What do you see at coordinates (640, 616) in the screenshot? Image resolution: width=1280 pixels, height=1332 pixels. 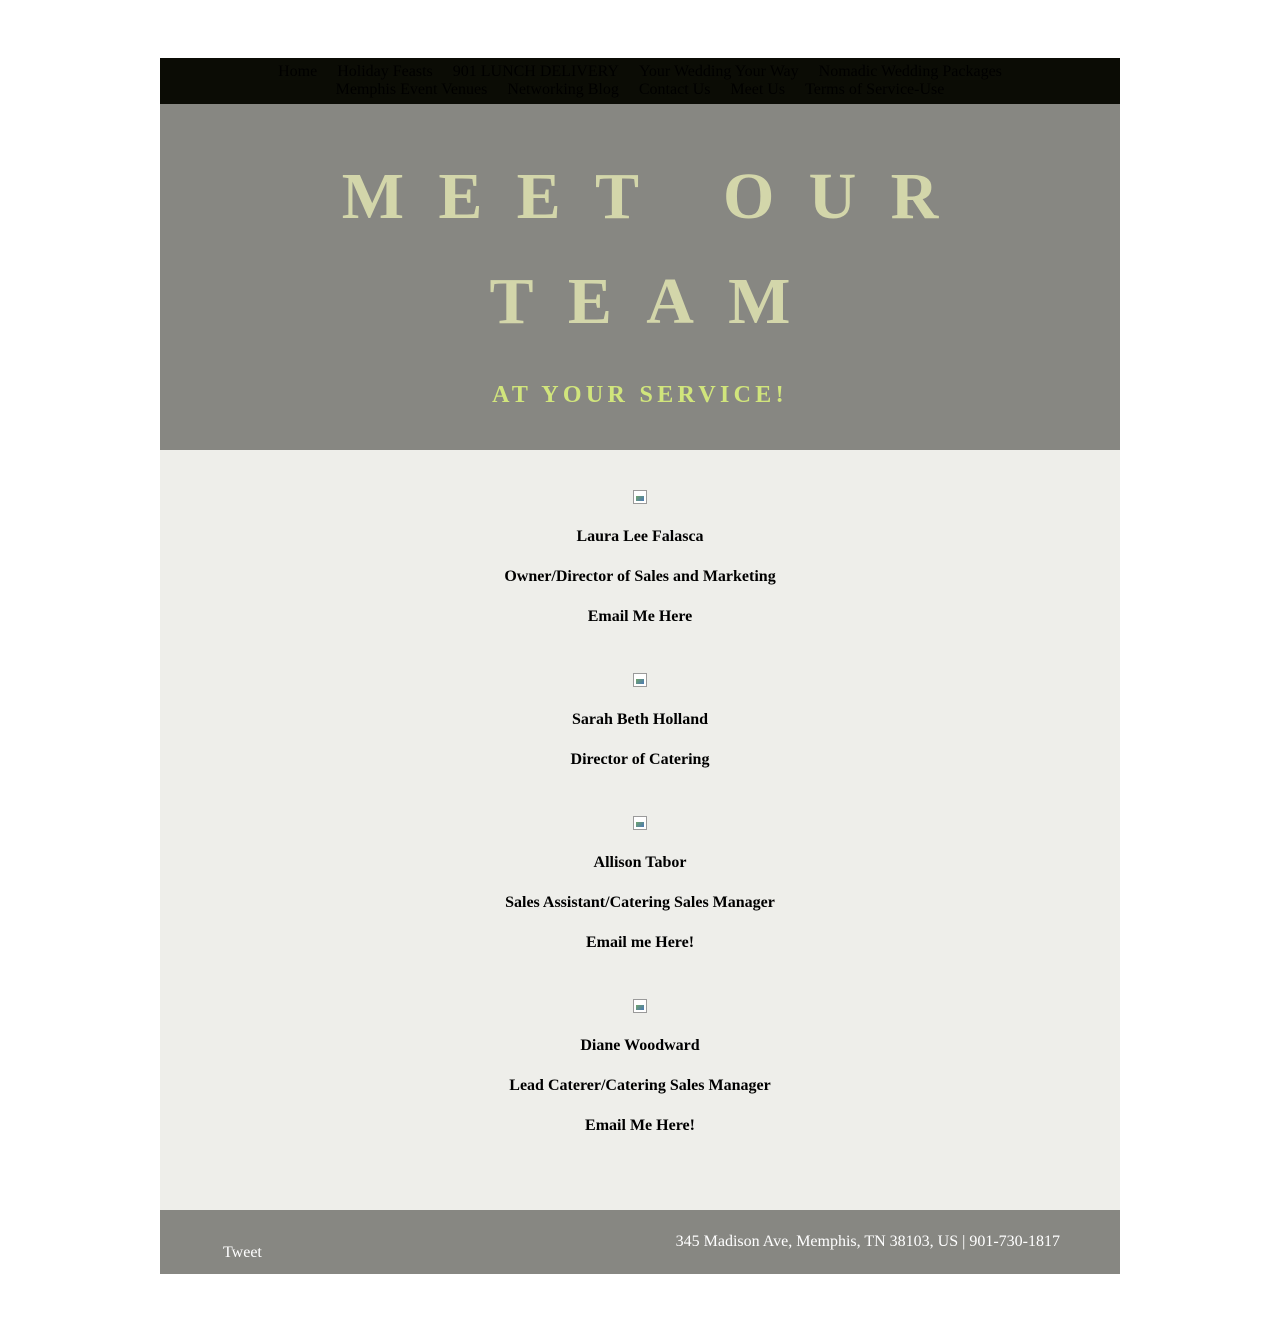 I see `email-link: Email Me Here` at bounding box center [640, 616].